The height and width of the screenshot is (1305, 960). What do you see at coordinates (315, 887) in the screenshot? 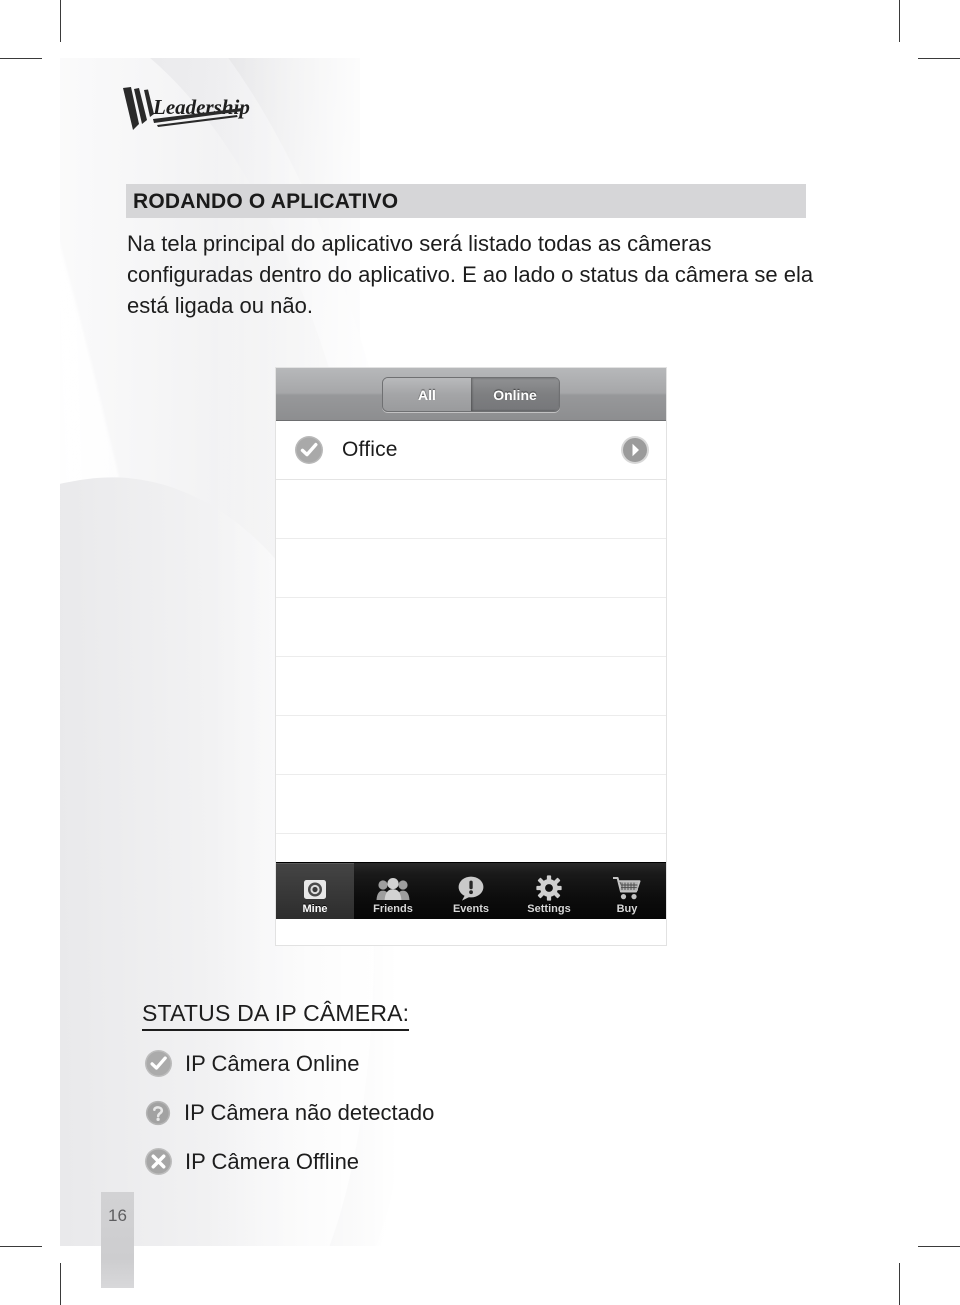
I see `camera-icon` at bounding box center [315, 887].